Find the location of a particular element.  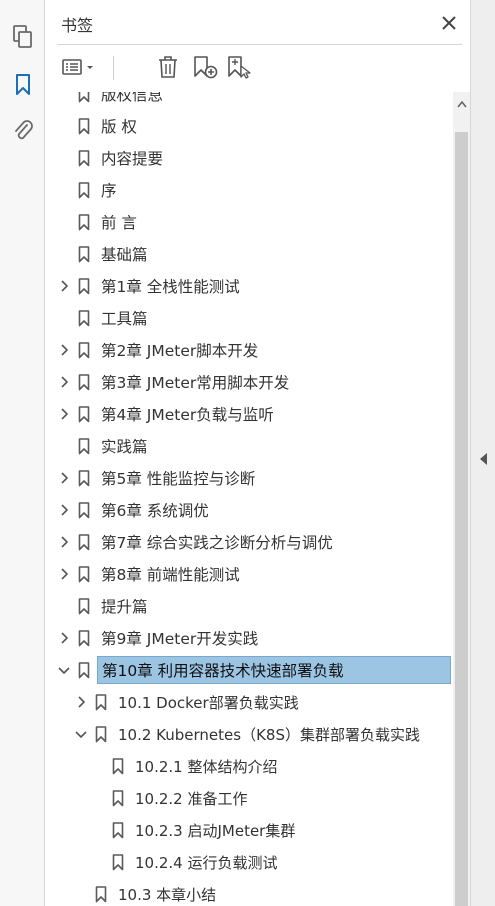

bookmark-item: 10.2.1 整体结构介绍 is located at coordinates (249, 766).